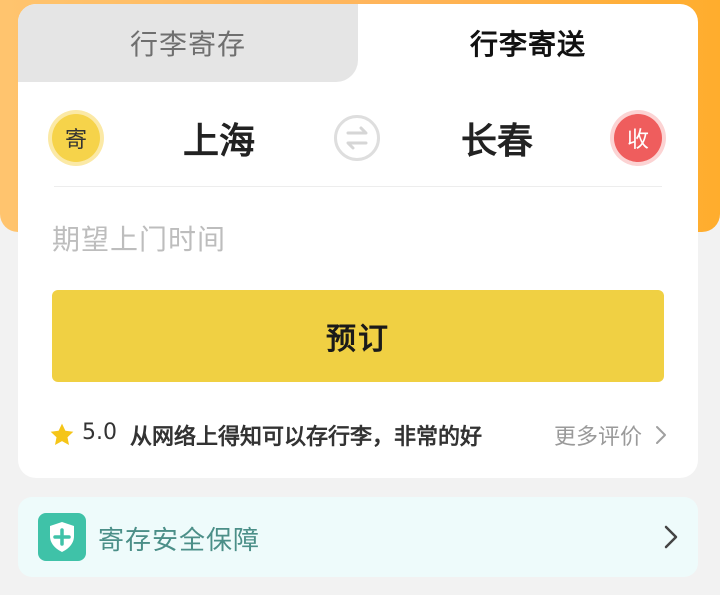  Describe the element at coordinates (139, 238) in the screenshot. I see `pickup-time-field: 期望上门时间` at that location.